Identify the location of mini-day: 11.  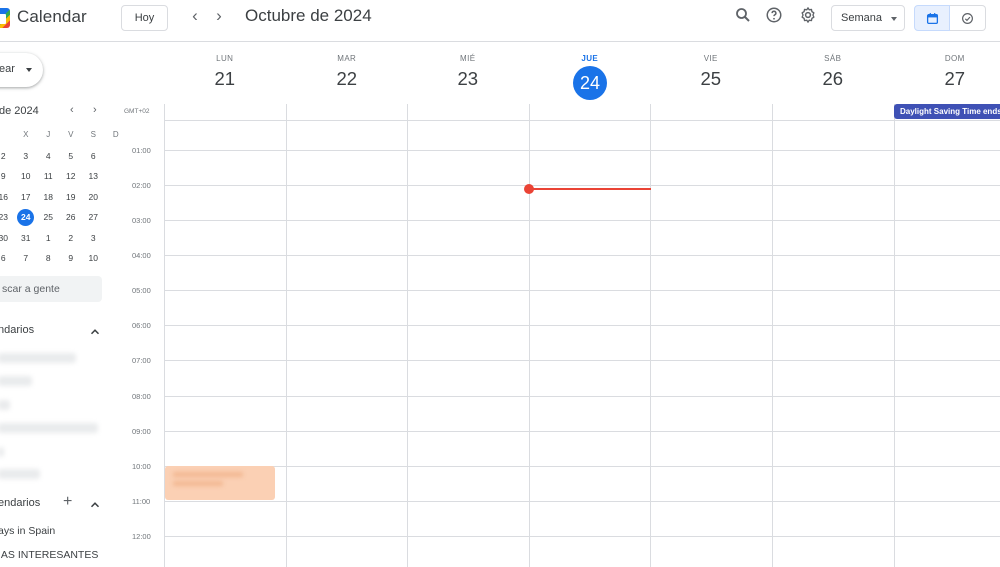
(48, 176).